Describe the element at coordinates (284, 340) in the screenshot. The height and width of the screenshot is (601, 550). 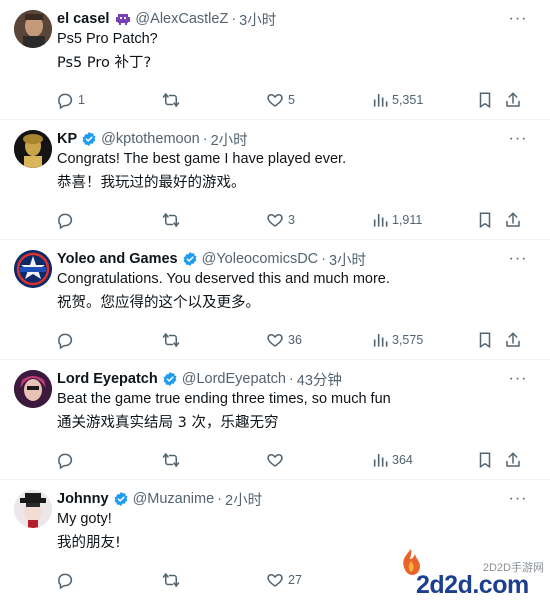
I see `like-button: 36` at that location.